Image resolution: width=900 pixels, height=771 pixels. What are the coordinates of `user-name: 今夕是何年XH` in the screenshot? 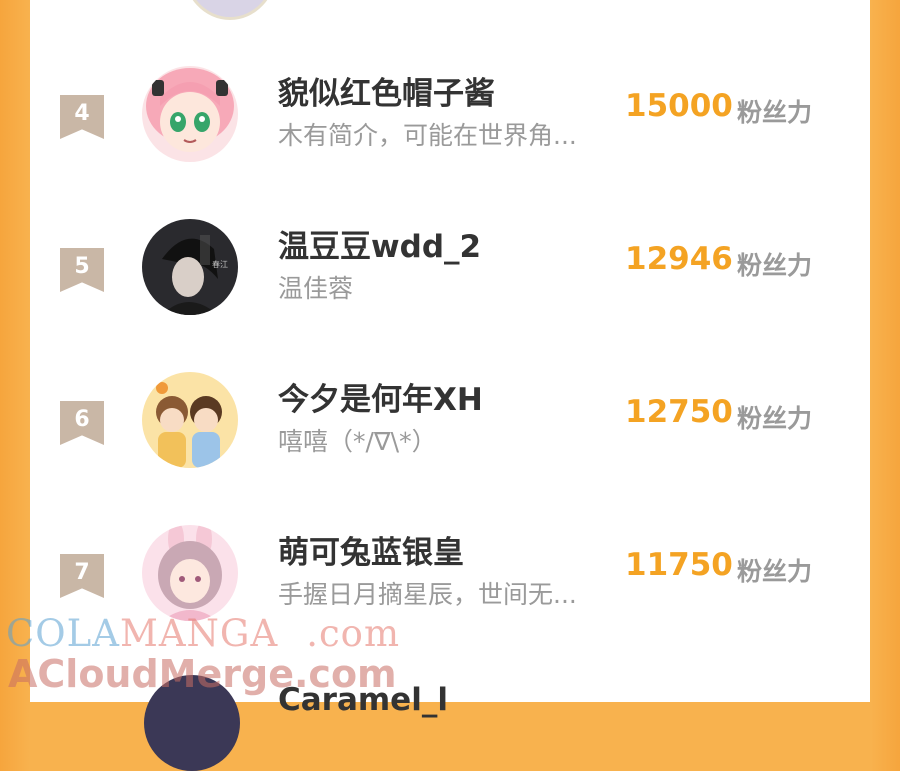 It's located at (380, 396).